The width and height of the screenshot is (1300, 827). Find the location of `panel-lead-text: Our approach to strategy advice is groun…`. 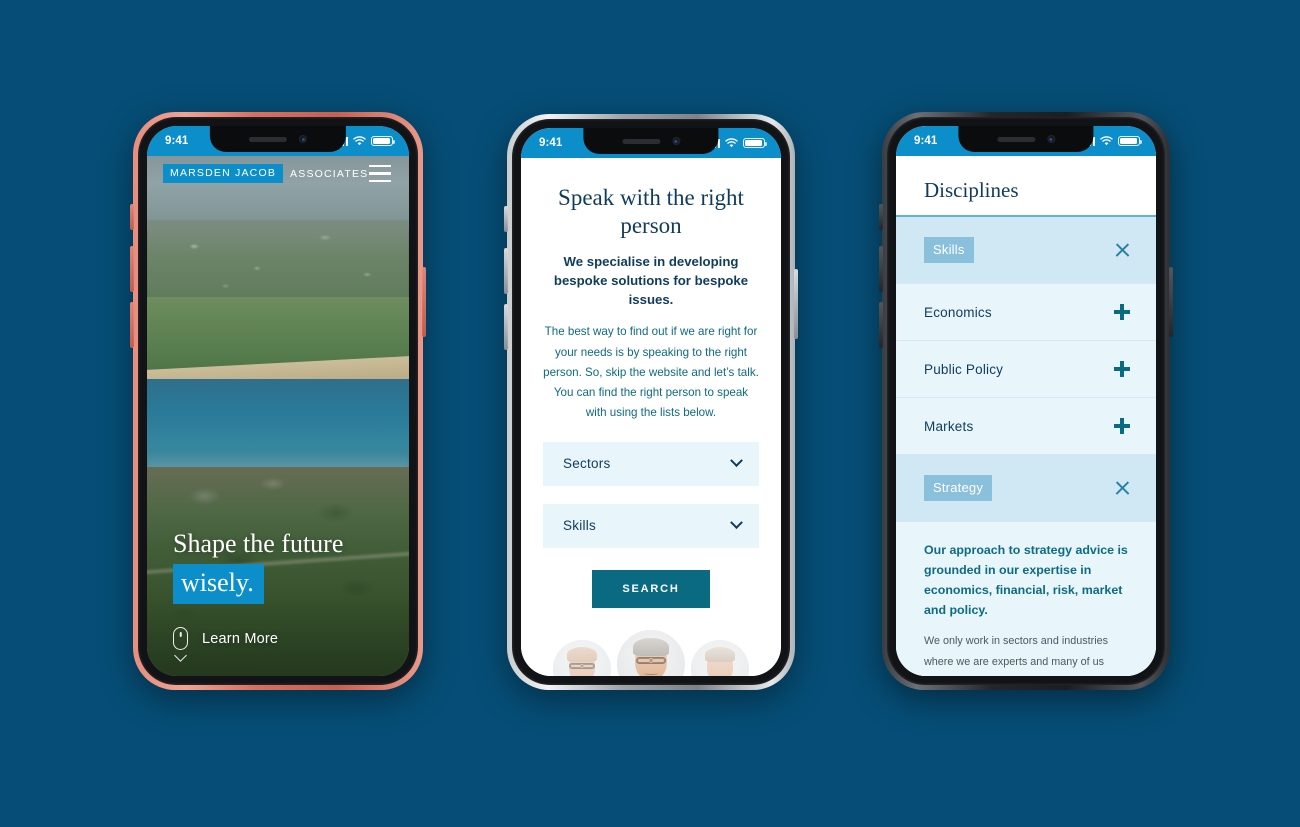

panel-lead-text: Our approach to strategy advice is groun… is located at coordinates (1026, 580).